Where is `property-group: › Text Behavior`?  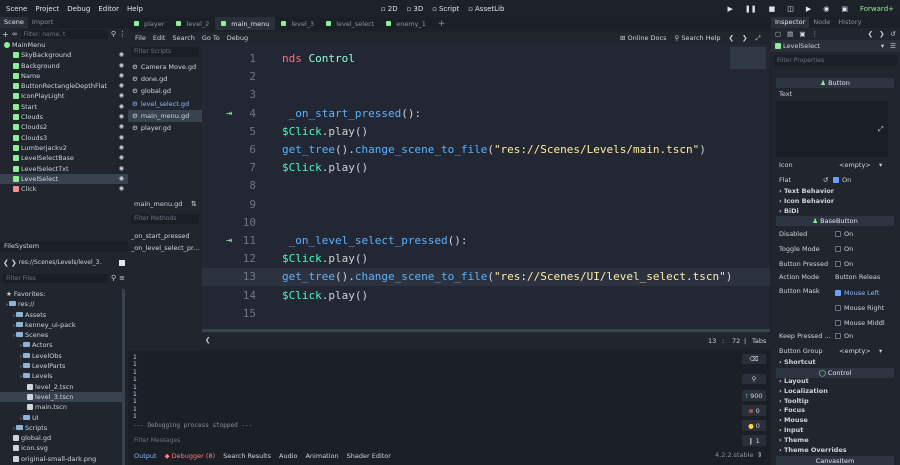
property-group: › Text Behavior is located at coordinates (835, 191).